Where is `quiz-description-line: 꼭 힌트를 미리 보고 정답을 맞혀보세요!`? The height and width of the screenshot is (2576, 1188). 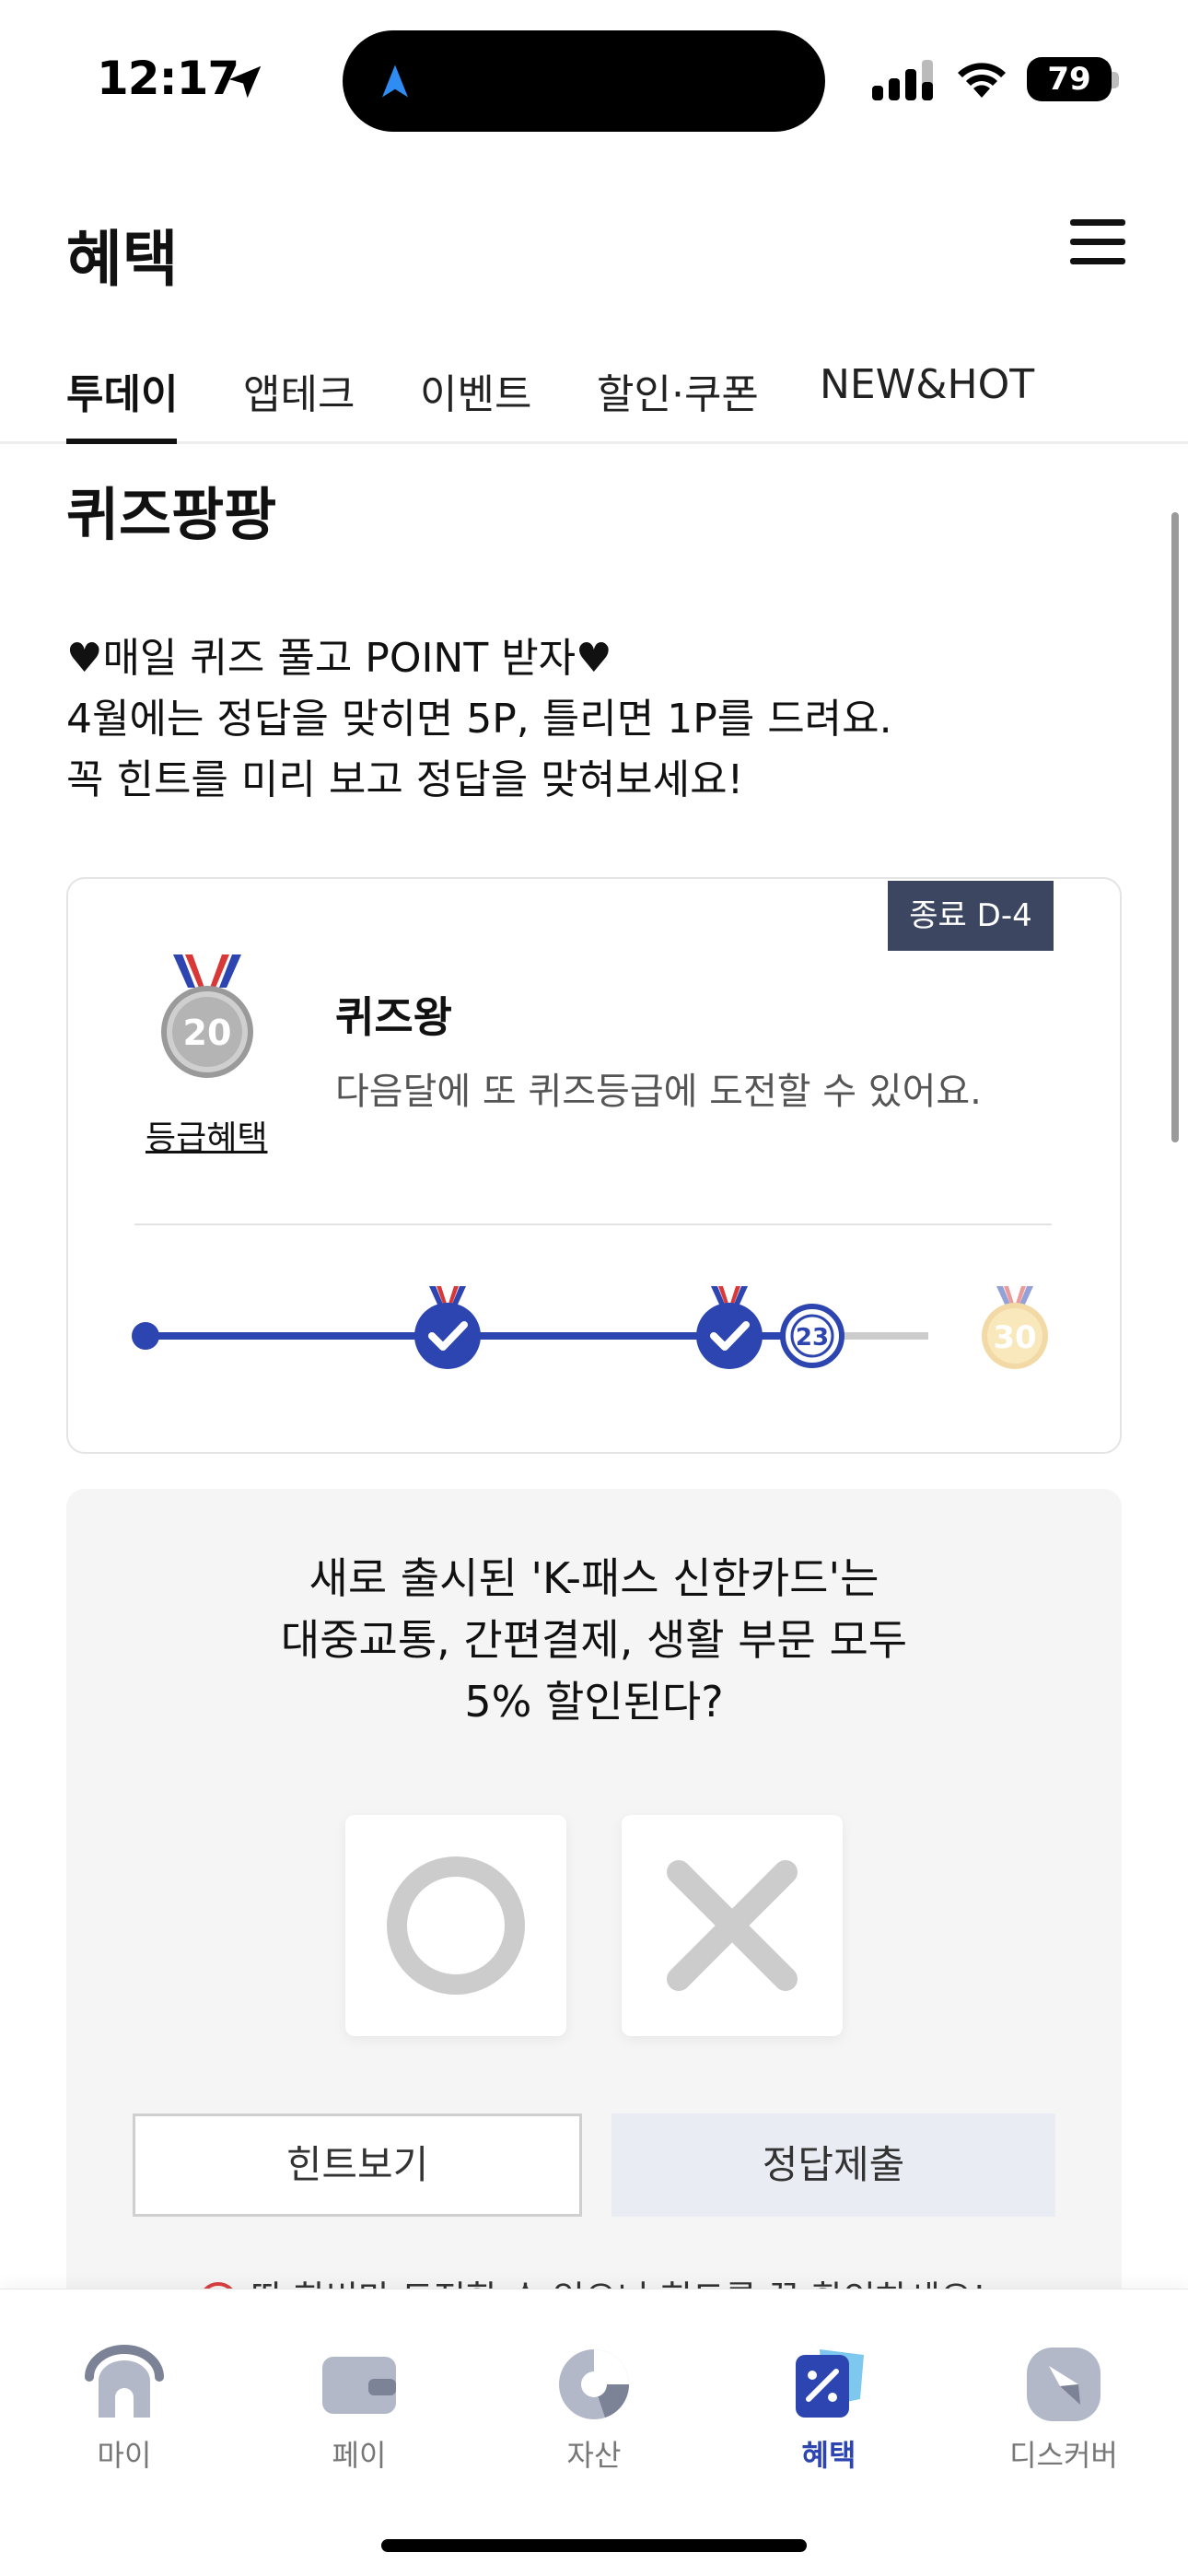 quiz-description-line: 꼭 힌트를 미리 보고 정답을 맞혀보세요! is located at coordinates (405, 779).